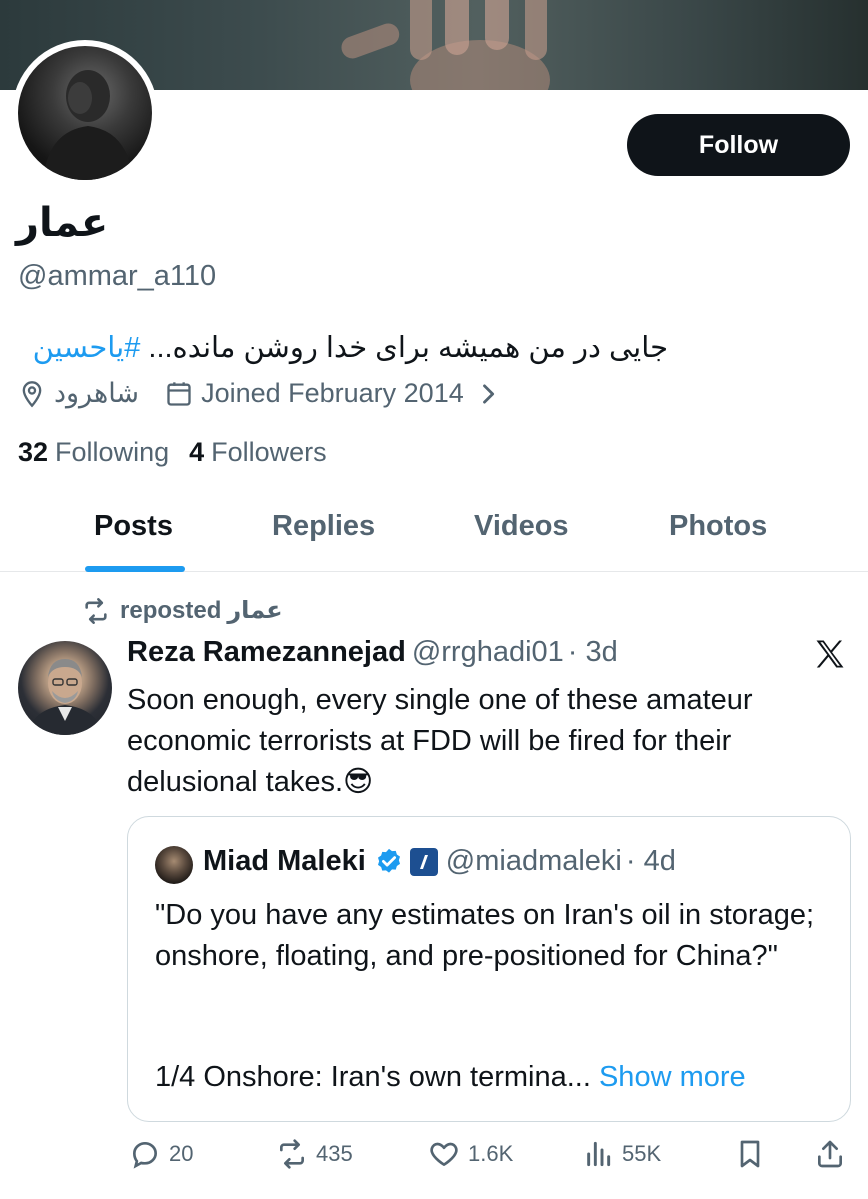 Image resolution: width=868 pixels, height=1199 pixels. Describe the element at coordinates (323, 526) in the screenshot. I see `tab-replies: Replies` at that location.